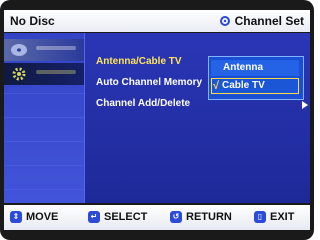 This screenshot has height=240, width=320. Describe the element at coordinates (269, 21) in the screenshot. I see `section-title-label: Channel Set` at that location.